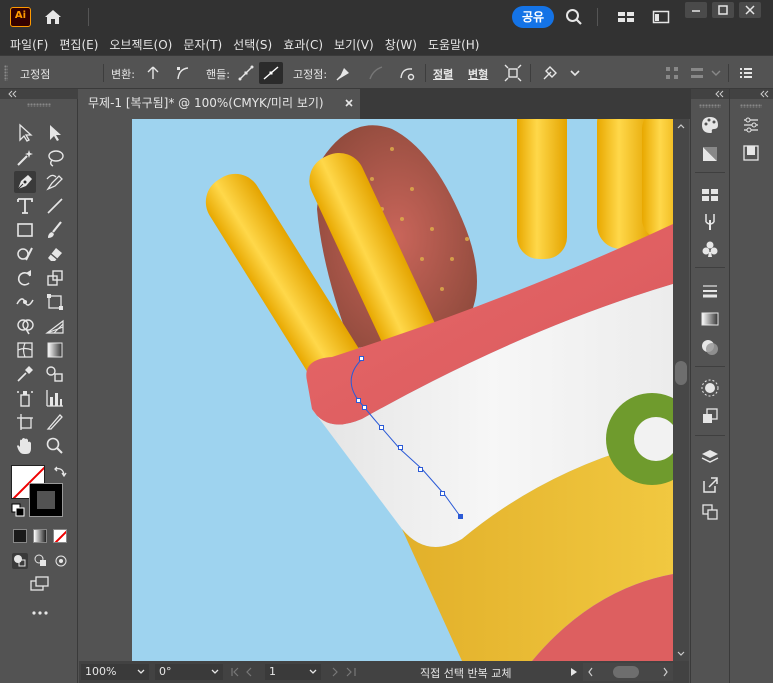 Image resolution: width=773 pixels, height=683 pixels. What do you see at coordinates (550, 73) in the screenshot?
I see `recolor-icon` at bounding box center [550, 73].